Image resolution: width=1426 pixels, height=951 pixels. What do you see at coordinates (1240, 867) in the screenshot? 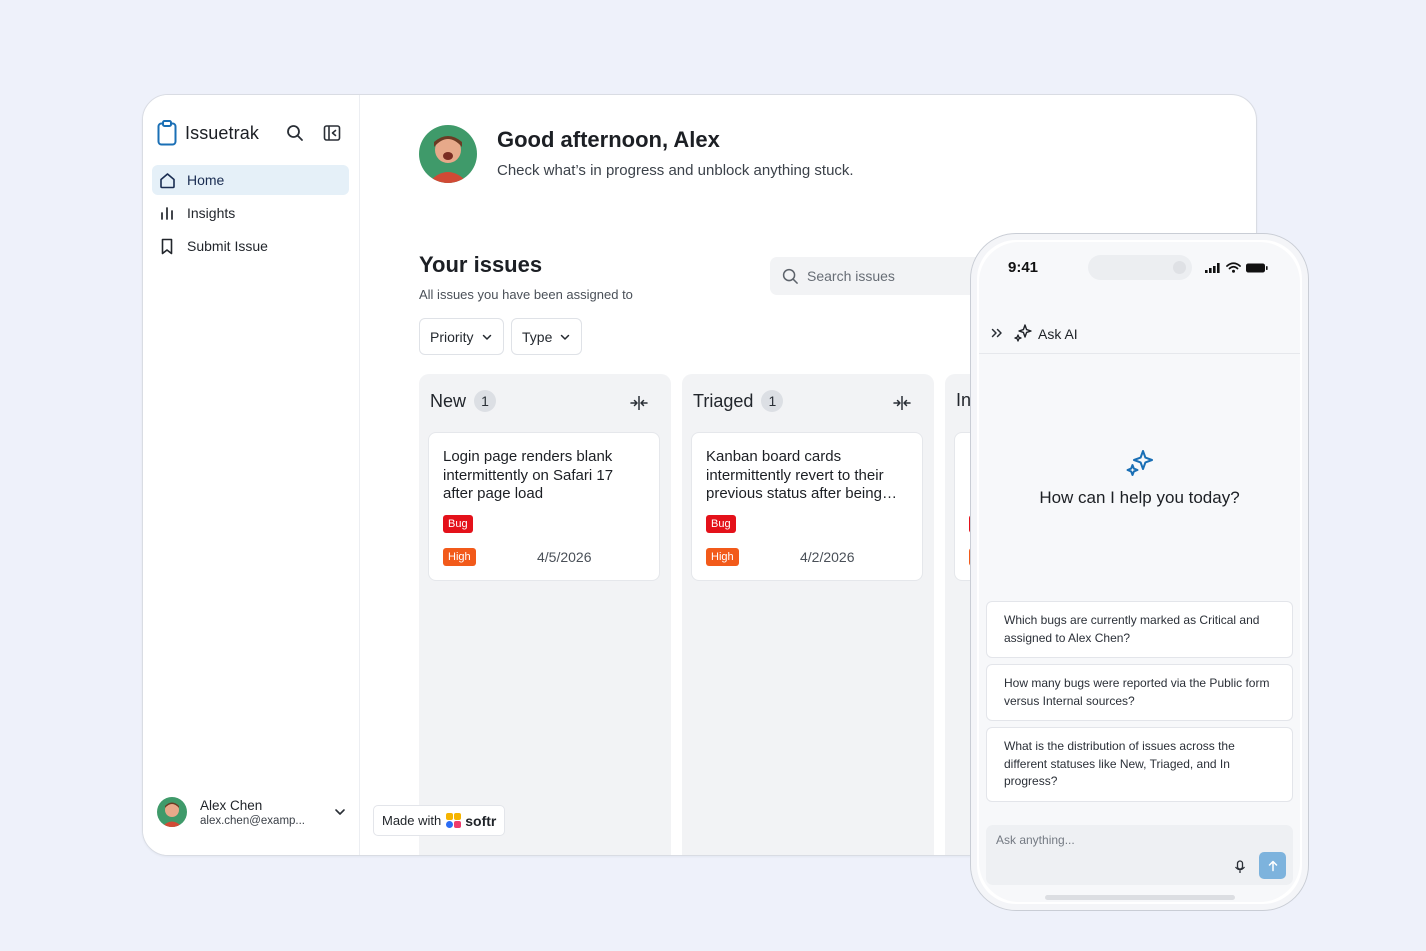
I see `microphone-icon` at bounding box center [1240, 867].